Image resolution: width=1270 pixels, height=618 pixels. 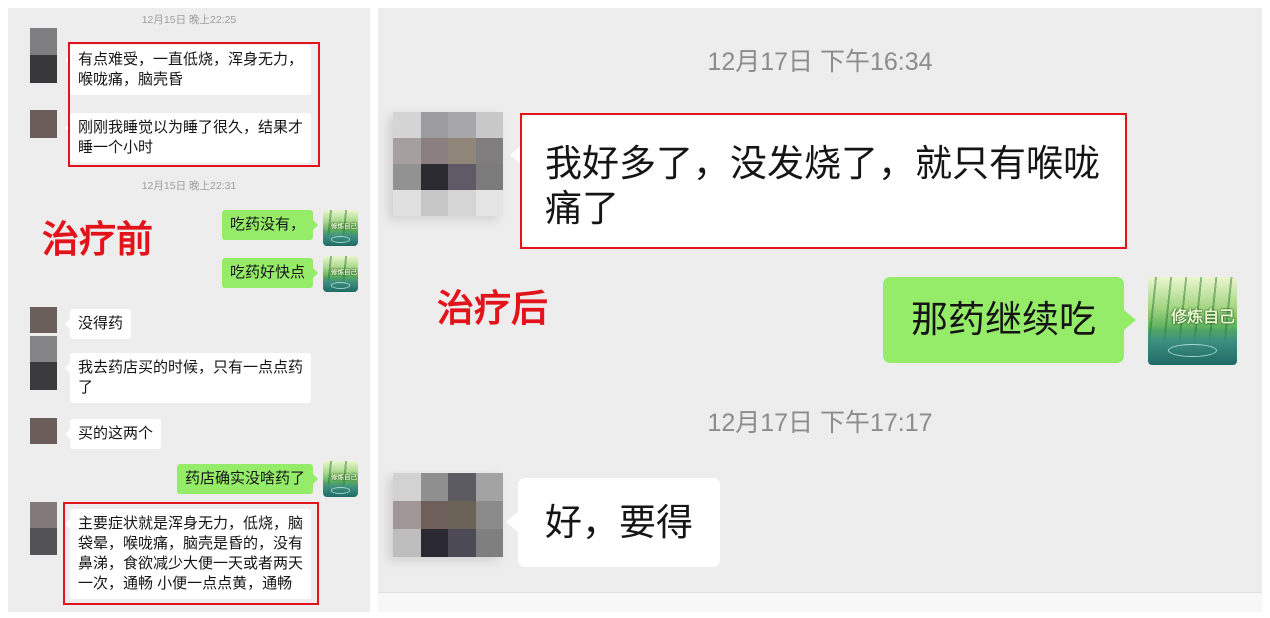 I want to click on sent-message-bubble: 药店确实没啥药了, so click(x=247, y=479).